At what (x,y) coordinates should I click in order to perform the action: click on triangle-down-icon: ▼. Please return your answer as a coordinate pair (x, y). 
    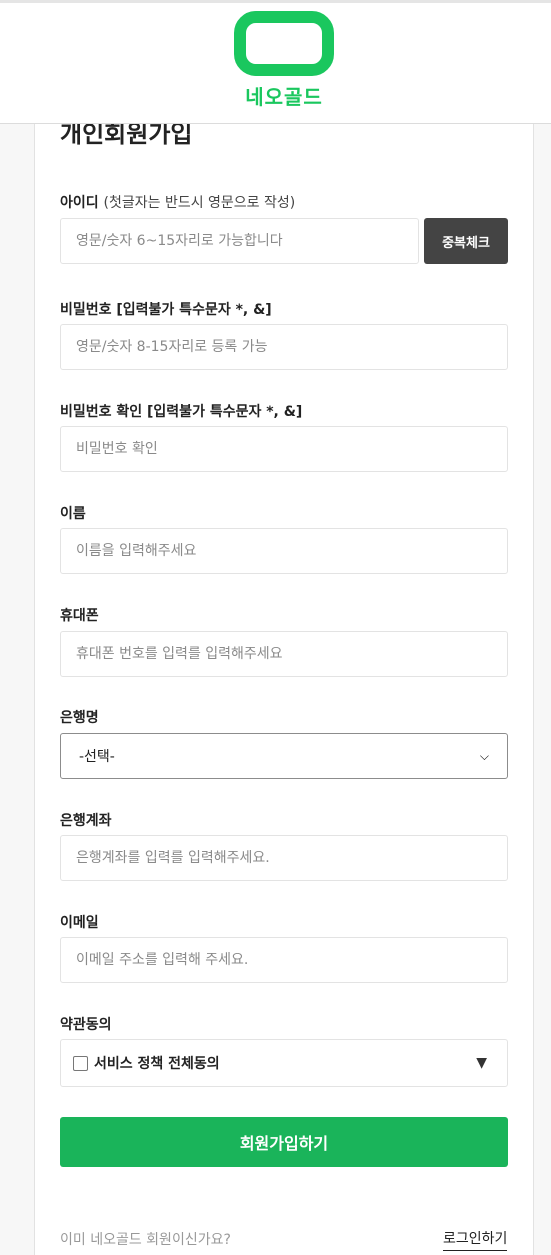
    Looking at the image, I should click on (481, 1063).